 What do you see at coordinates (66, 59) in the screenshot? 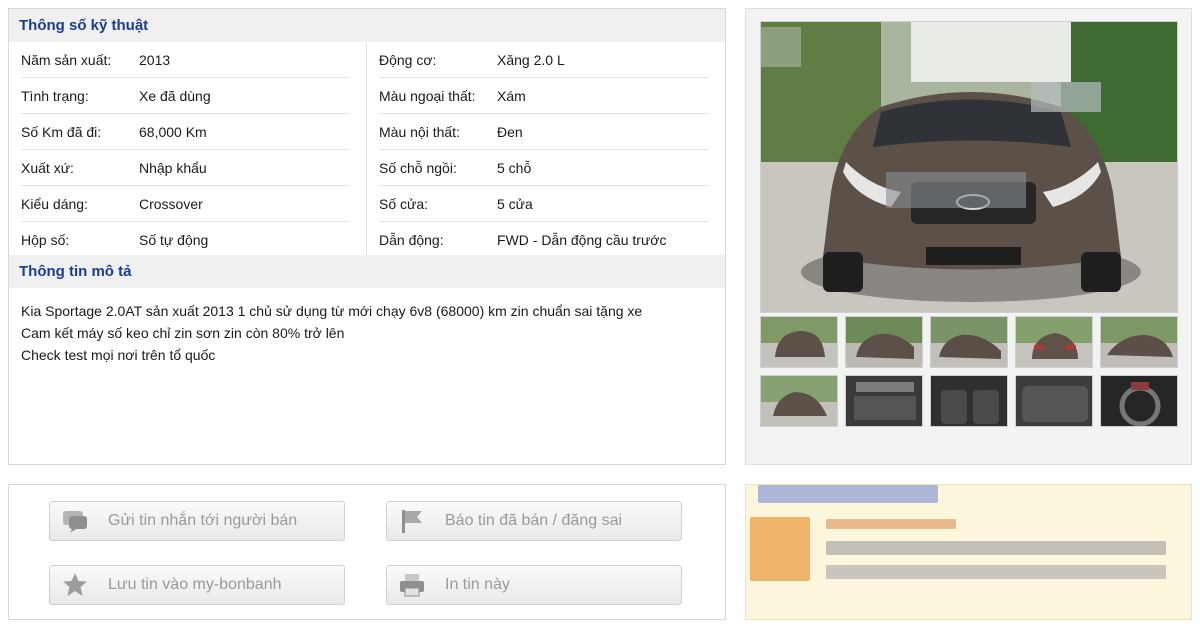
I see `spec-label: Năm sản xuất:` at bounding box center [66, 59].